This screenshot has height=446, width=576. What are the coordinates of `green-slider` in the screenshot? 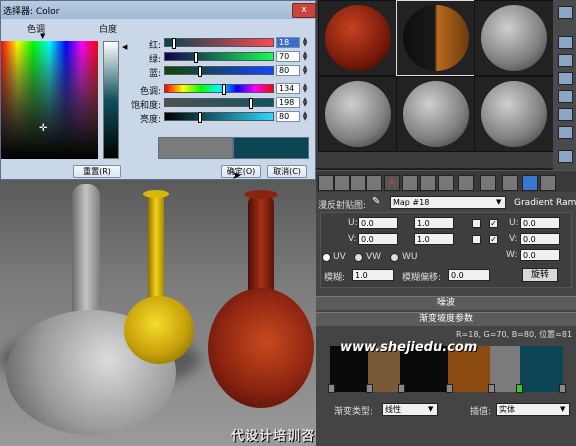 It's located at (219, 57).